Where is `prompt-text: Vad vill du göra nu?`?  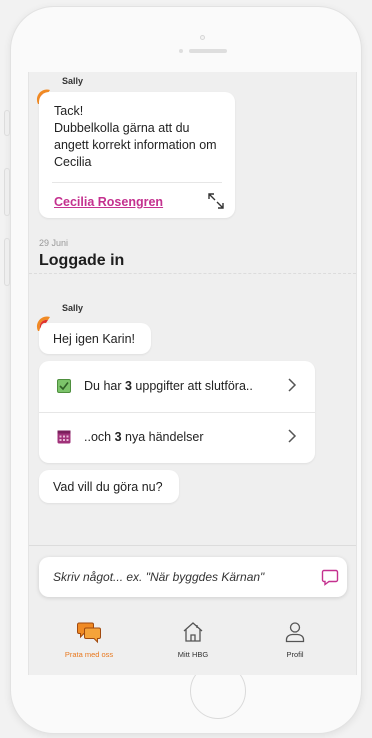
prompt-text: Vad vill du göra nu? is located at coordinates (108, 487).